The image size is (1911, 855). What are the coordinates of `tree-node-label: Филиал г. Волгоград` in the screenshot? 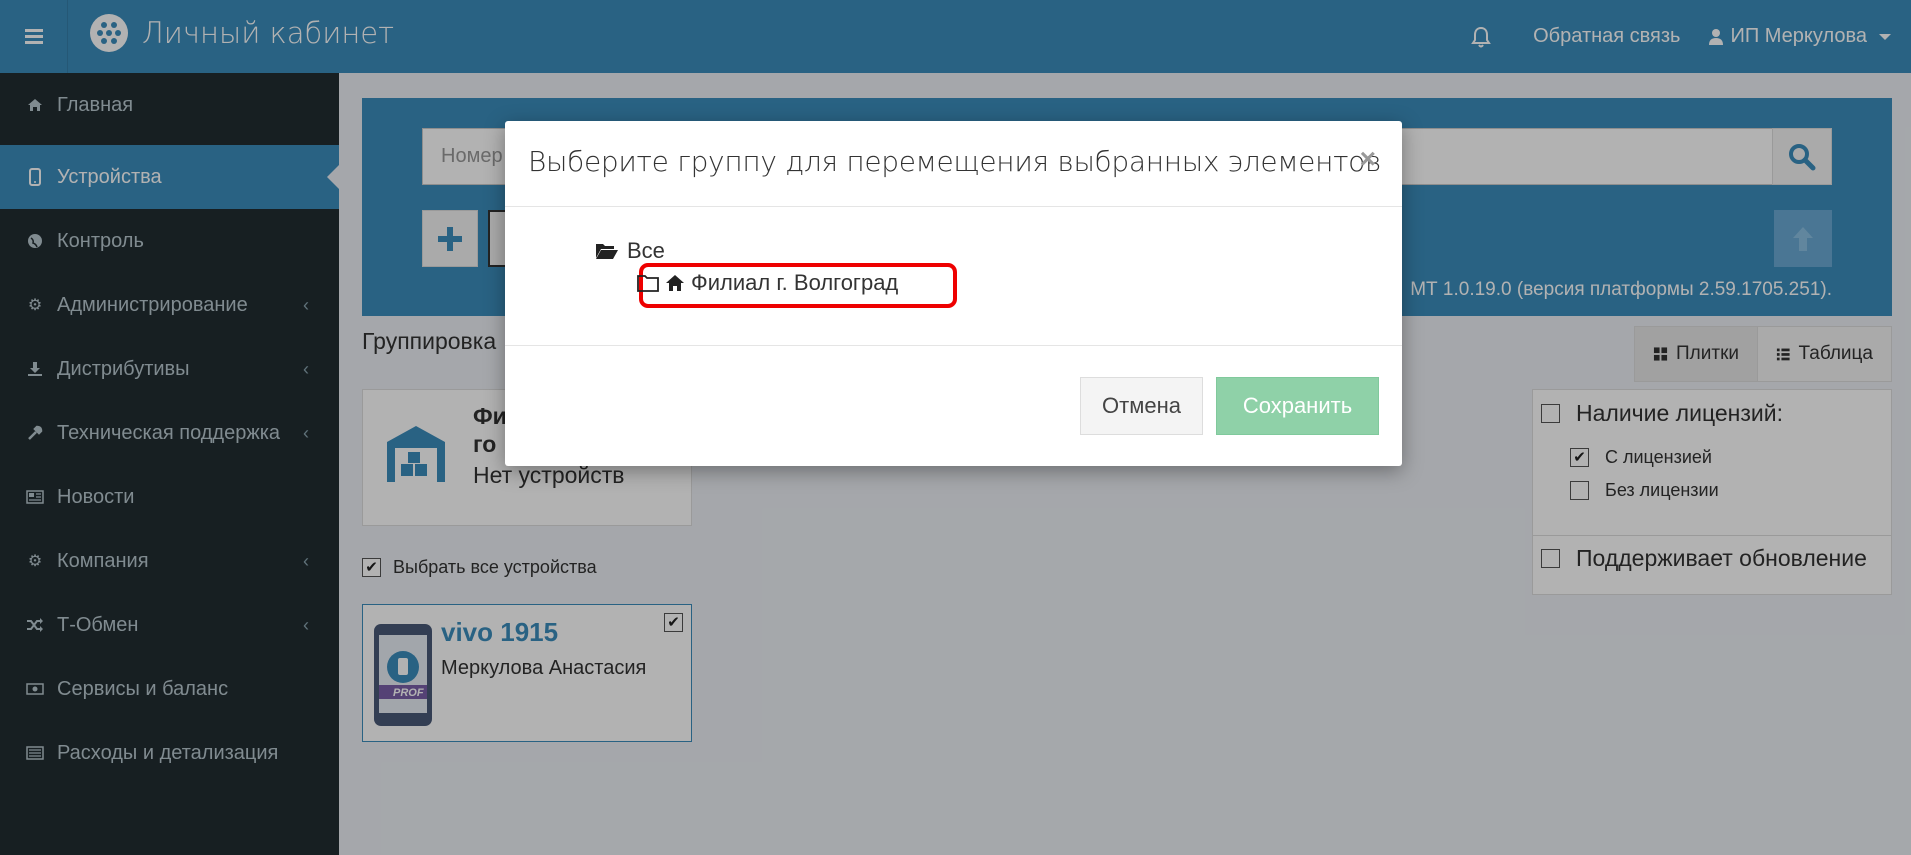 It's located at (795, 282).